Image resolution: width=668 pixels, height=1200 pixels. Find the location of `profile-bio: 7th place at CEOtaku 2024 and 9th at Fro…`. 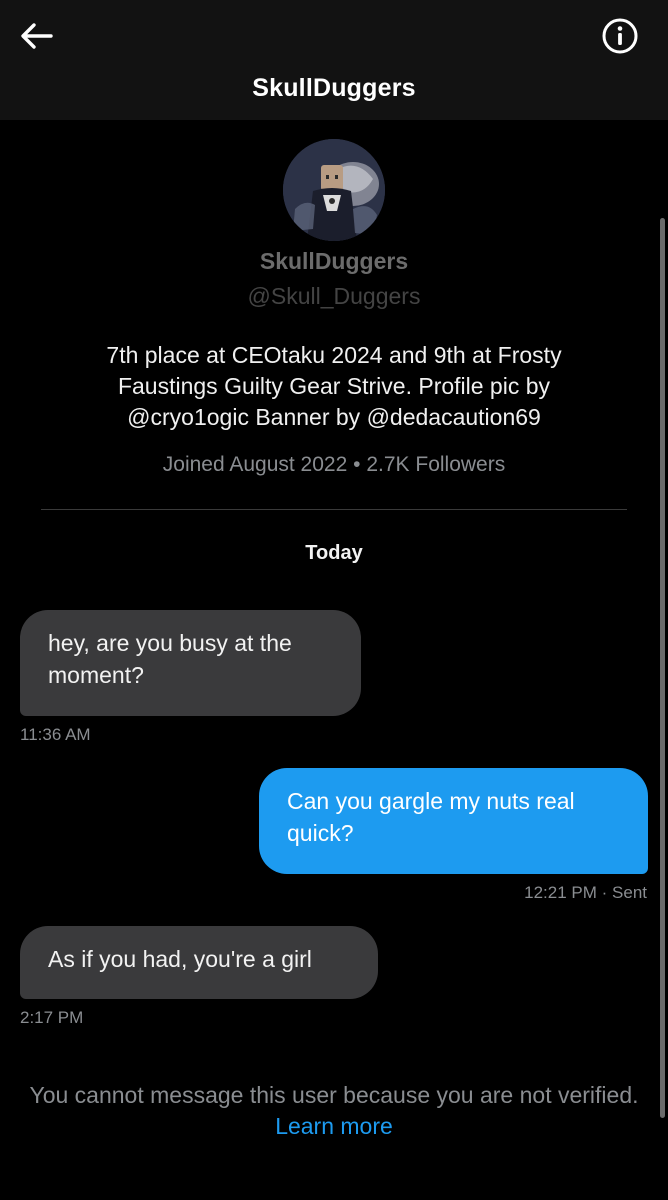

profile-bio: 7th place at CEOtaku 2024 and 9th at Fro… is located at coordinates (334, 386).